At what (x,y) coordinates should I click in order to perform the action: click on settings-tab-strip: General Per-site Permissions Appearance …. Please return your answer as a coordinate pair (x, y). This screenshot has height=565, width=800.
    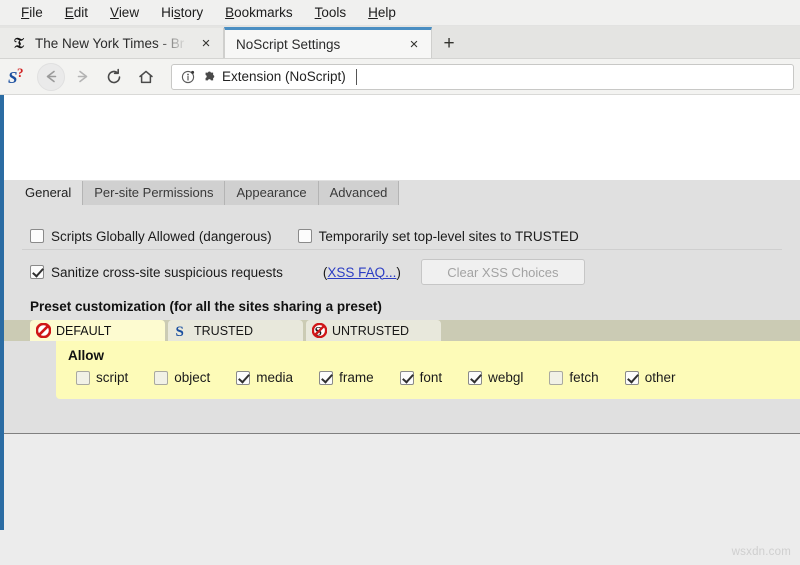
    Looking at the image, I should click on (402, 192).